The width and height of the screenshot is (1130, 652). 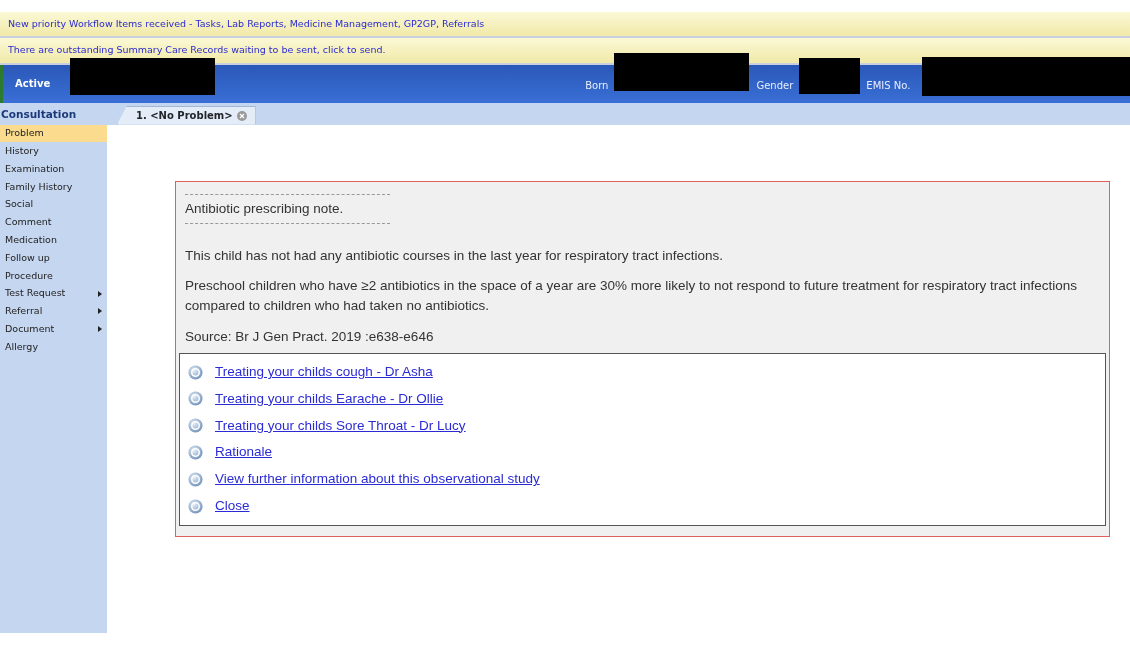 I want to click on note-paragraph: This child has not had any antibiotic courses in the last year for respiratory tract infections., so click(x=454, y=255).